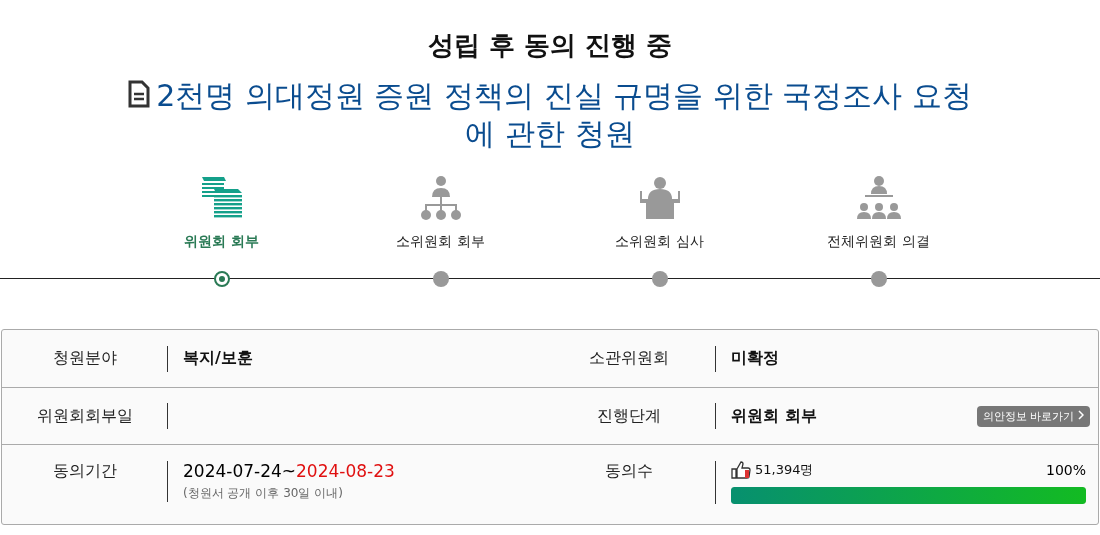 This screenshot has height=535, width=1100. Describe the element at coordinates (550, 115) in the screenshot. I see `petition-title: 2천명 의대정원 증원 정책의 진실 규명을 위한 국정조사 요청에 관한 청원` at that location.